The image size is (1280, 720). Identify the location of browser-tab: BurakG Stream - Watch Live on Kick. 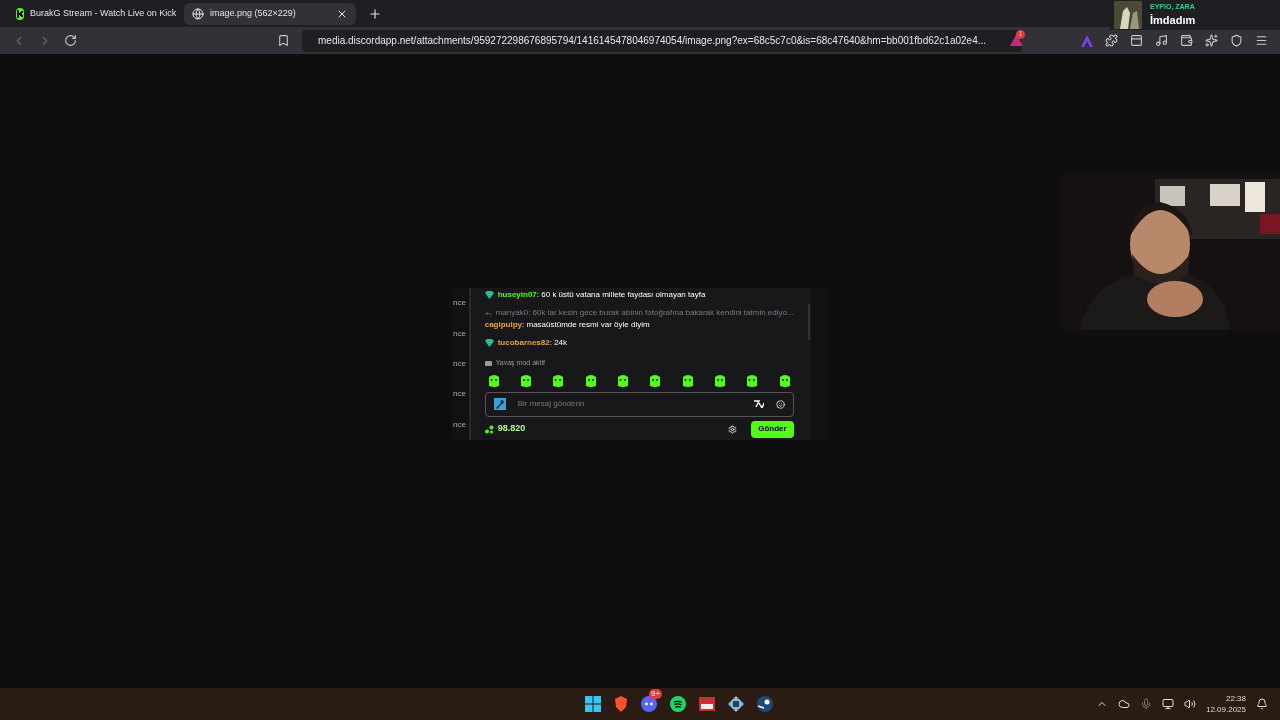
(94, 13).